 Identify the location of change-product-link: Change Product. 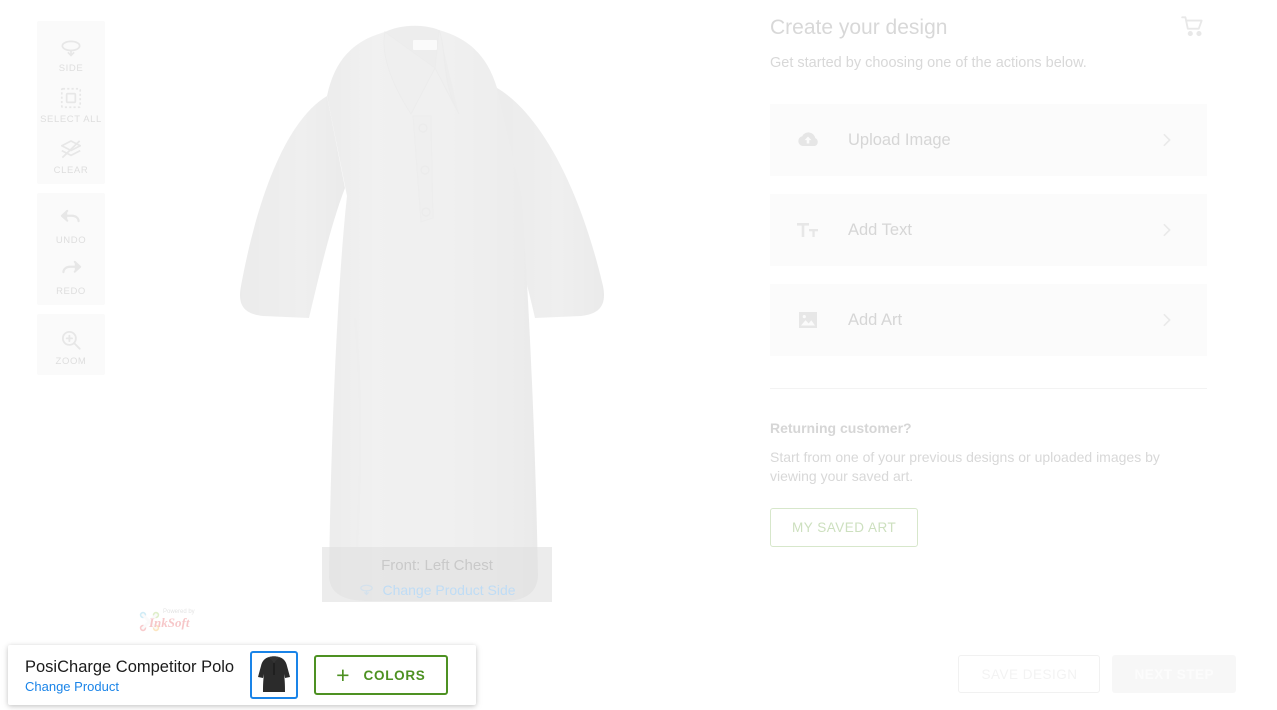
(129, 686).